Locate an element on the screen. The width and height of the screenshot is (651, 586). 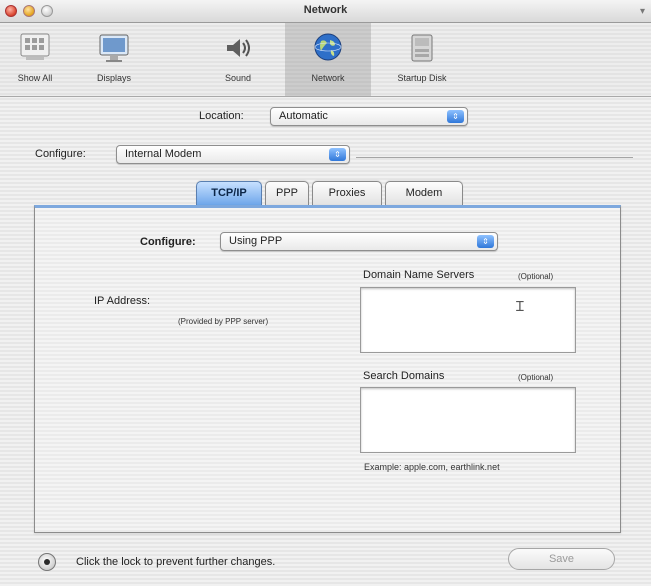
tcpip-configure-popup: Using PPP ⇕ is located at coordinates (359, 241).